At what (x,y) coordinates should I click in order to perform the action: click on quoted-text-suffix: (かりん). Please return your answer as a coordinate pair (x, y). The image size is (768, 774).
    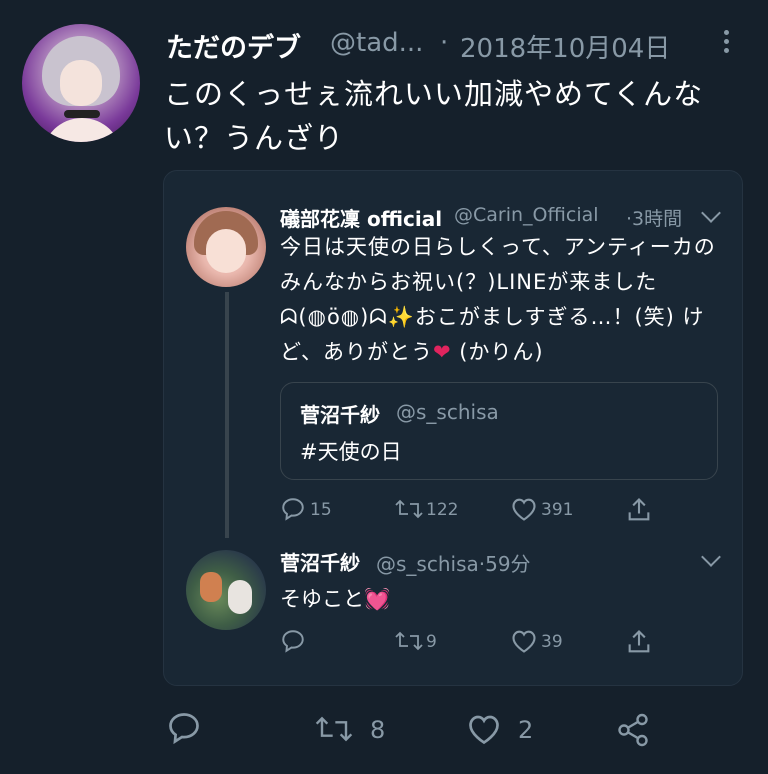
    Looking at the image, I should click on (497, 352).